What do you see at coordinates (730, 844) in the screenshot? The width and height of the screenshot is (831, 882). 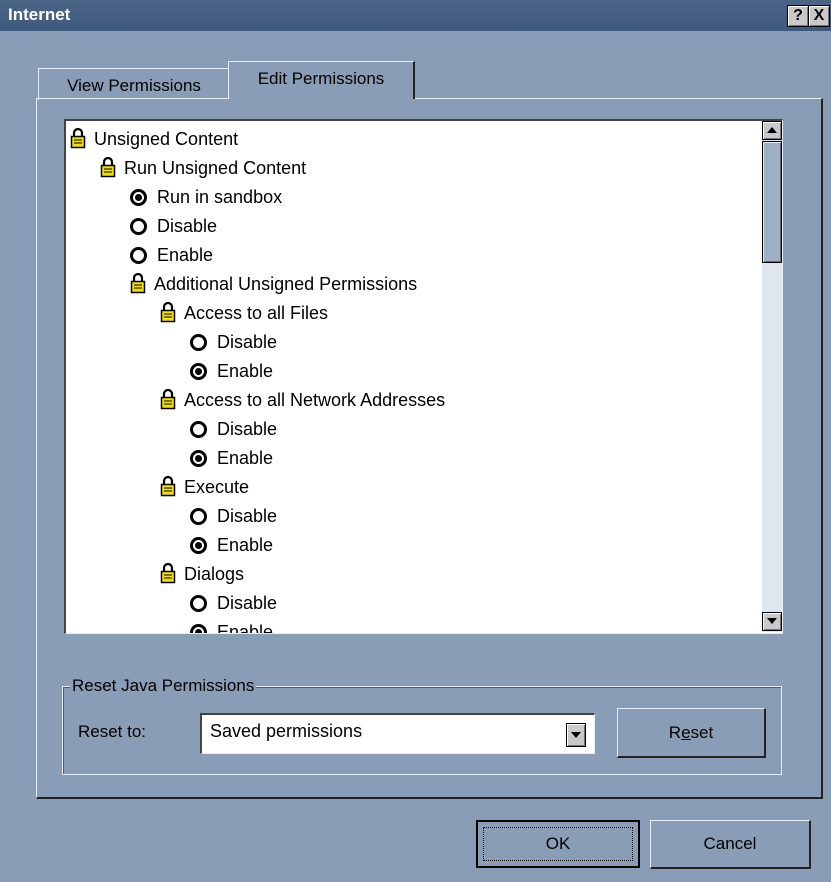 I see `cancel-button: Cancel` at bounding box center [730, 844].